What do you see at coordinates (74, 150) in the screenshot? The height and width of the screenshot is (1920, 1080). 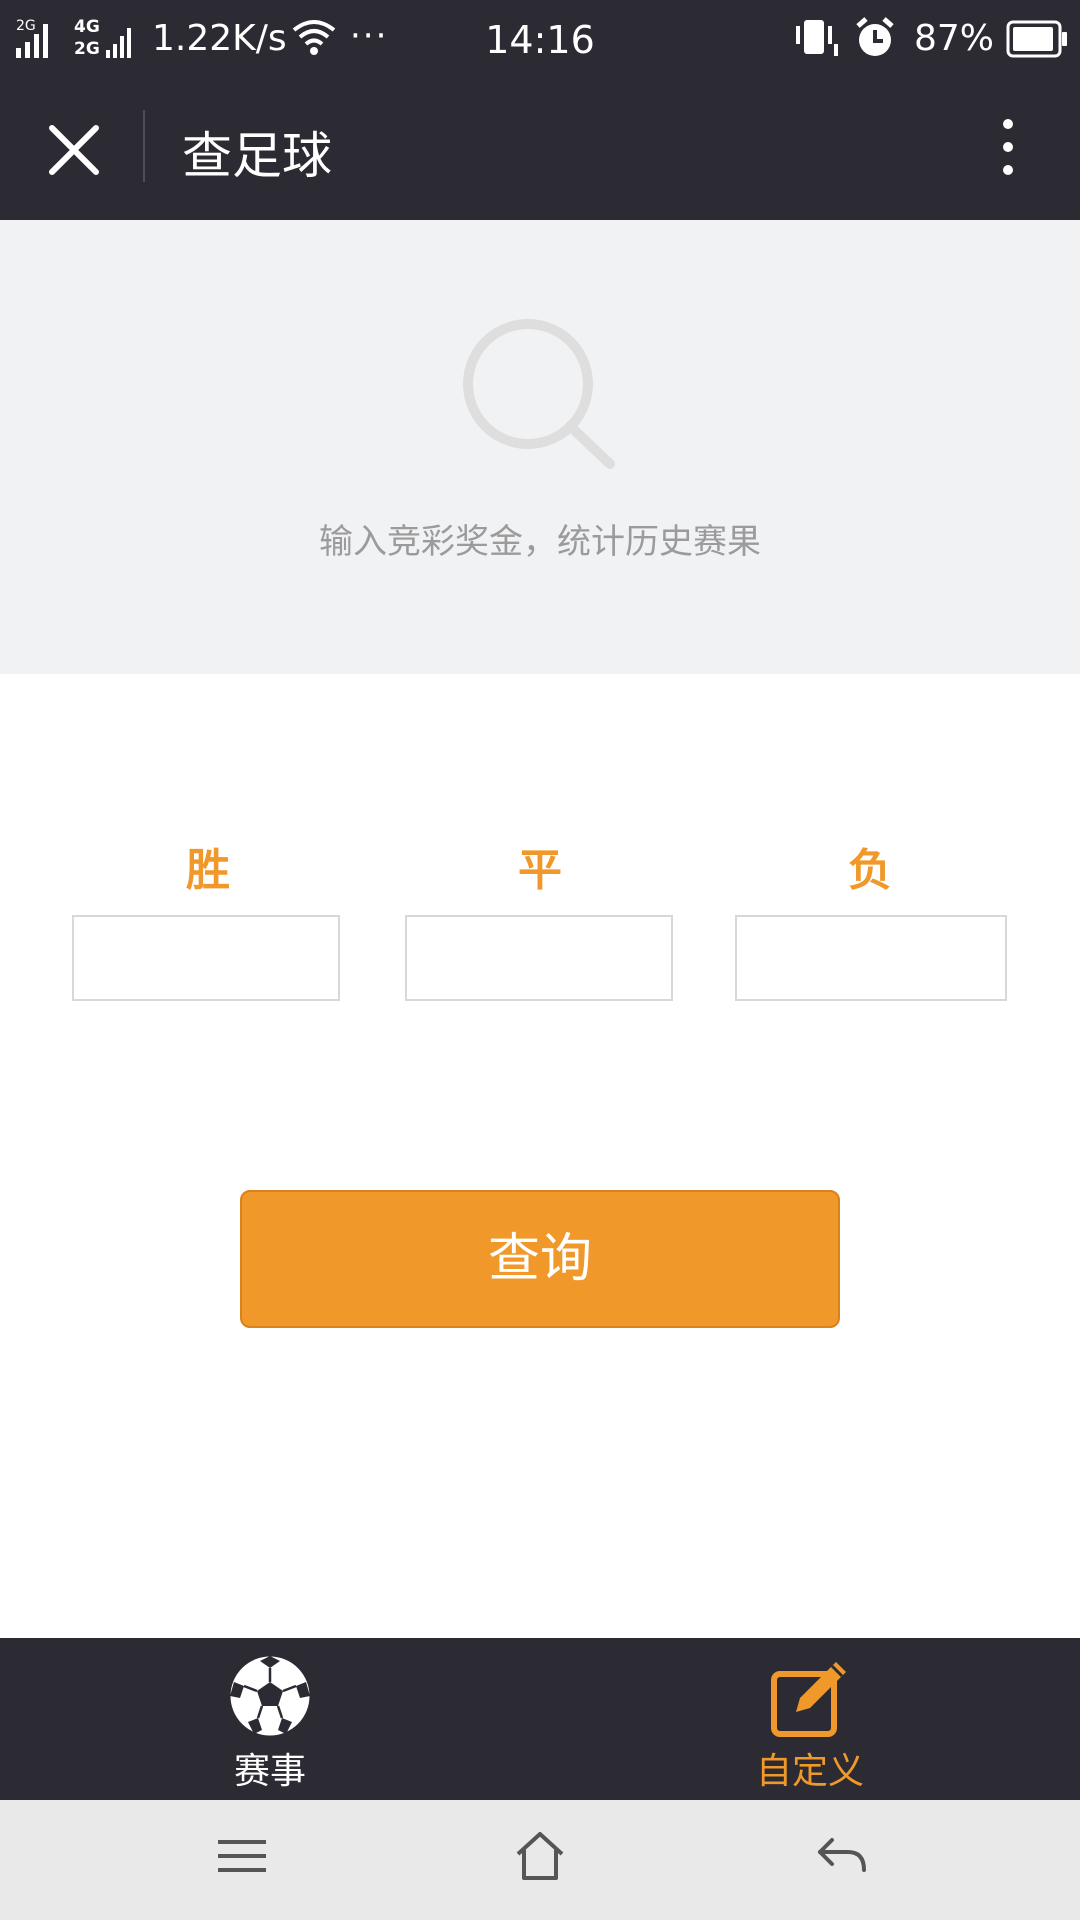 I see `close-icon` at bounding box center [74, 150].